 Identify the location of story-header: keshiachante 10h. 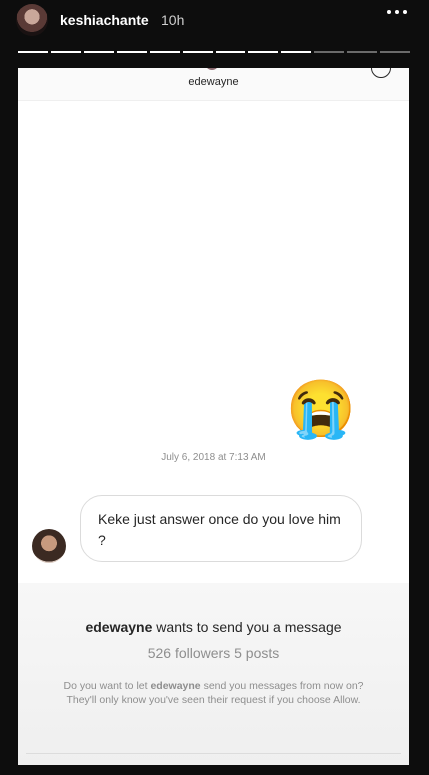
(214, 34).